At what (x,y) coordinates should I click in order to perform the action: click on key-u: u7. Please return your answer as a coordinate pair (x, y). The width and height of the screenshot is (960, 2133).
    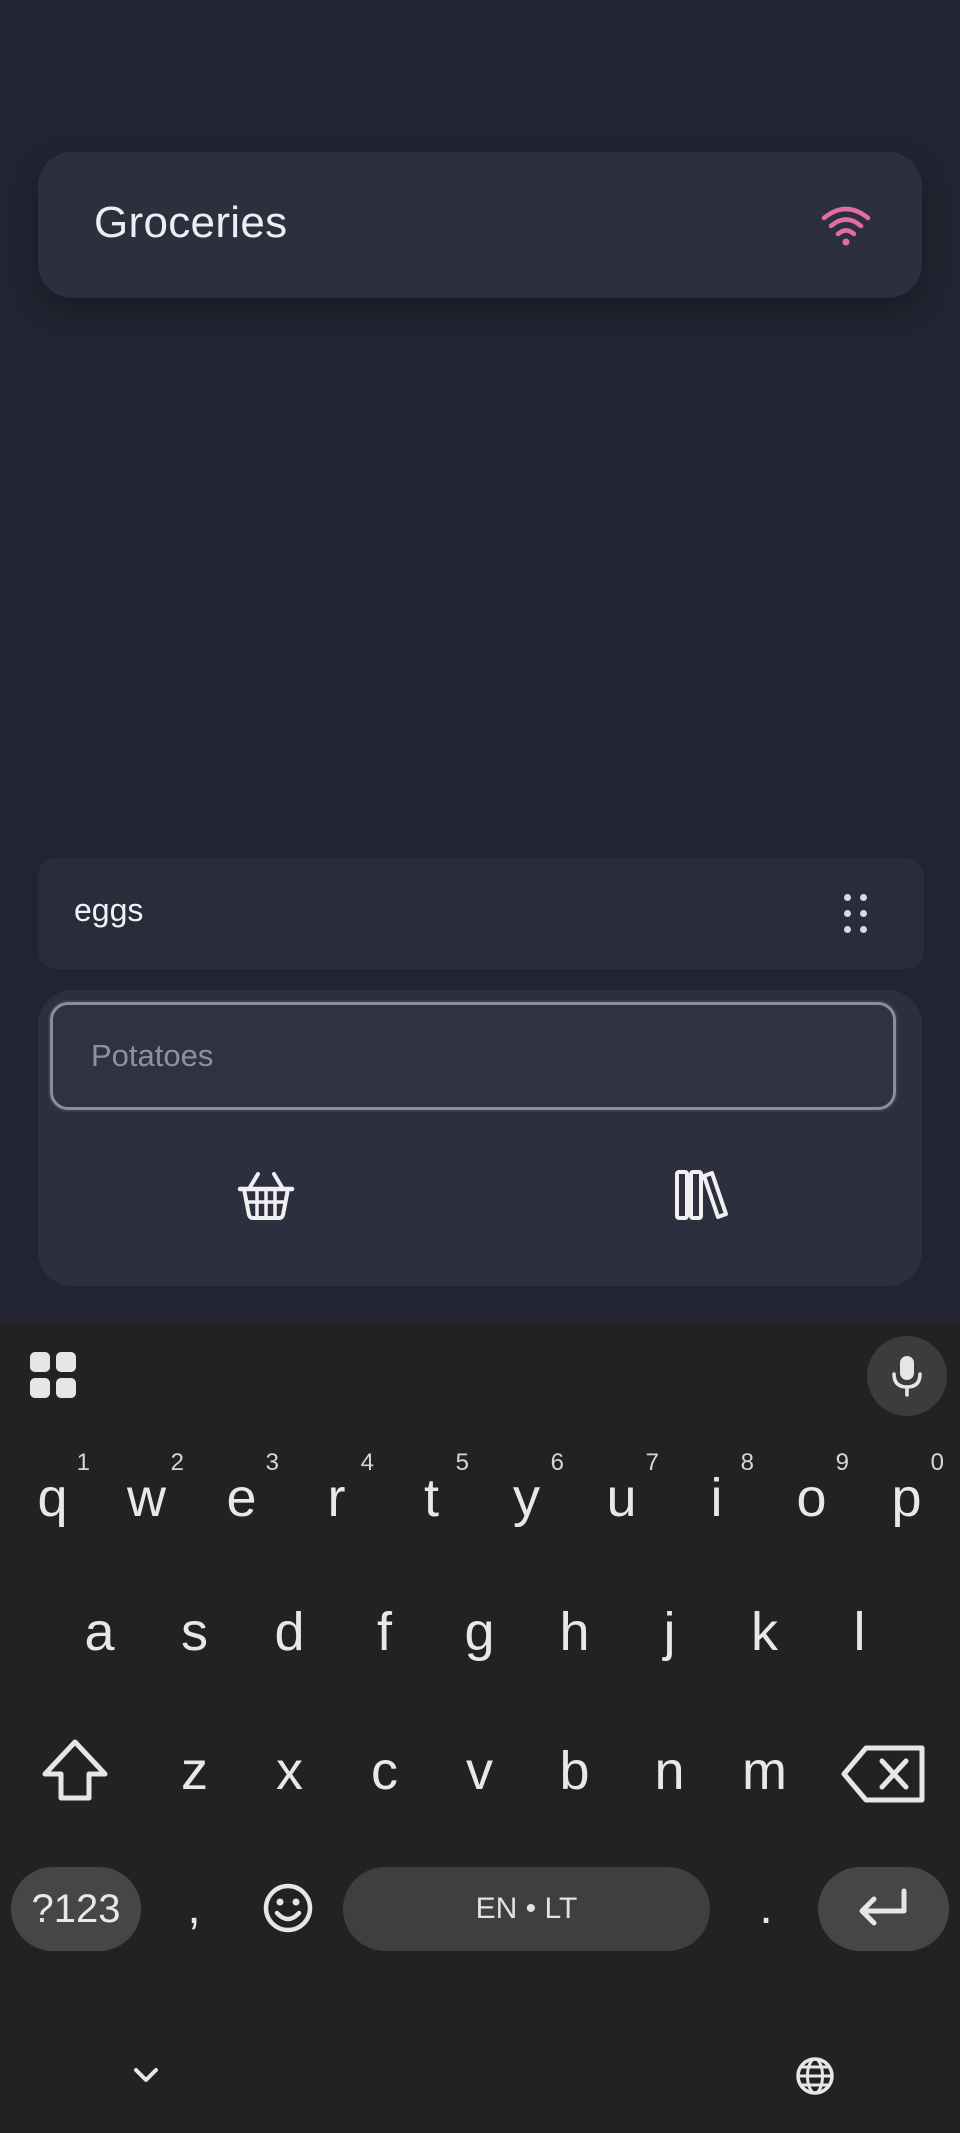
    Looking at the image, I should click on (621, 1498).